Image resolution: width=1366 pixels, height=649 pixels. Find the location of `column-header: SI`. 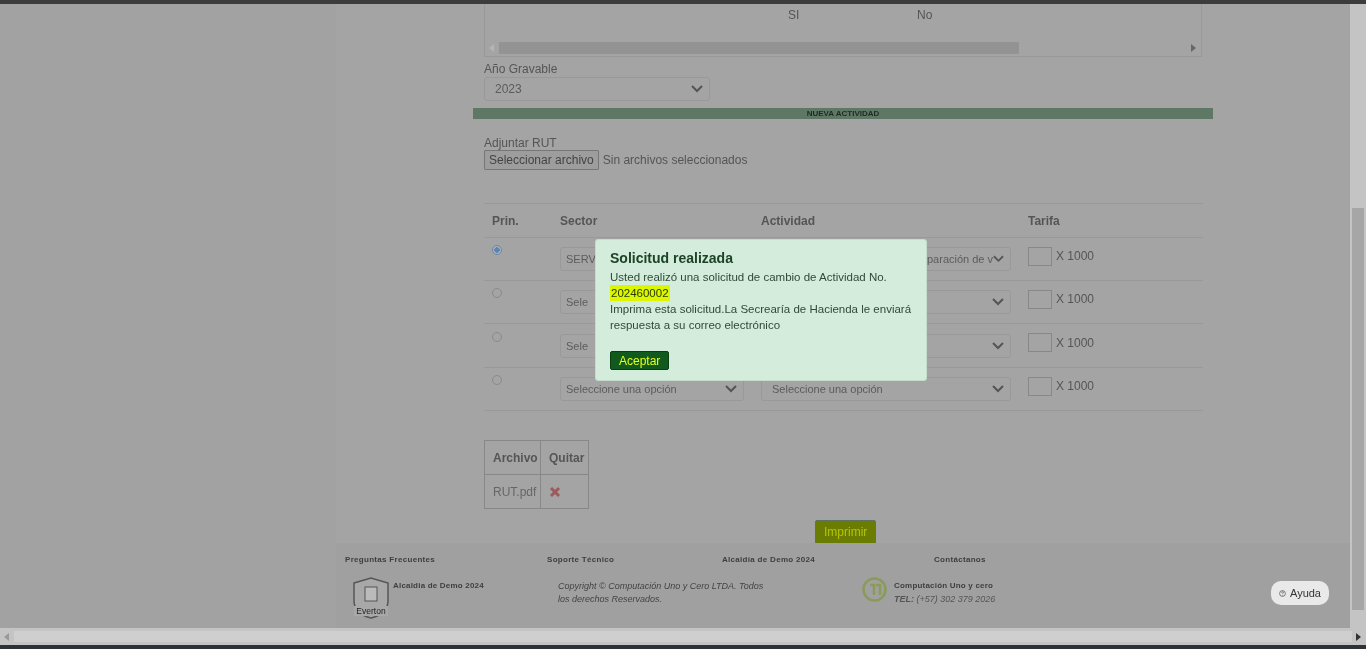

column-header: SI is located at coordinates (794, 15).